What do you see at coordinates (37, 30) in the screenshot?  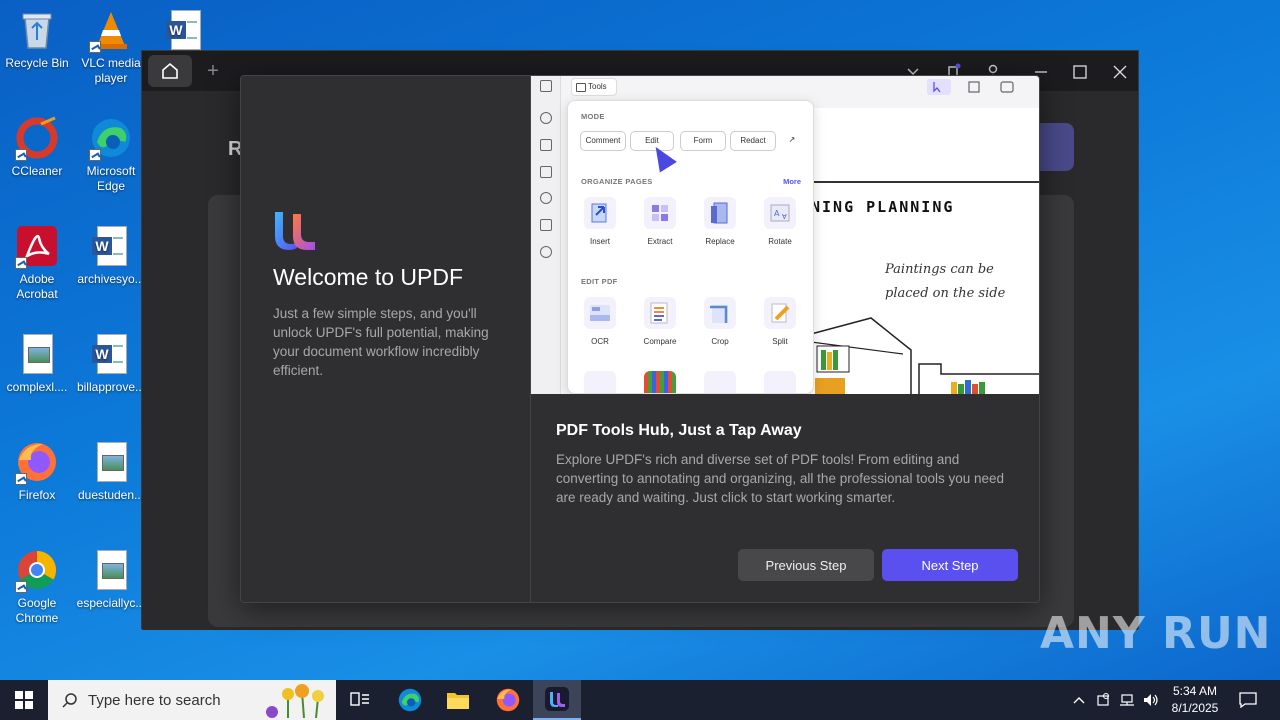 I see `recycle-bin-icon` at bounding box center [37, 30].